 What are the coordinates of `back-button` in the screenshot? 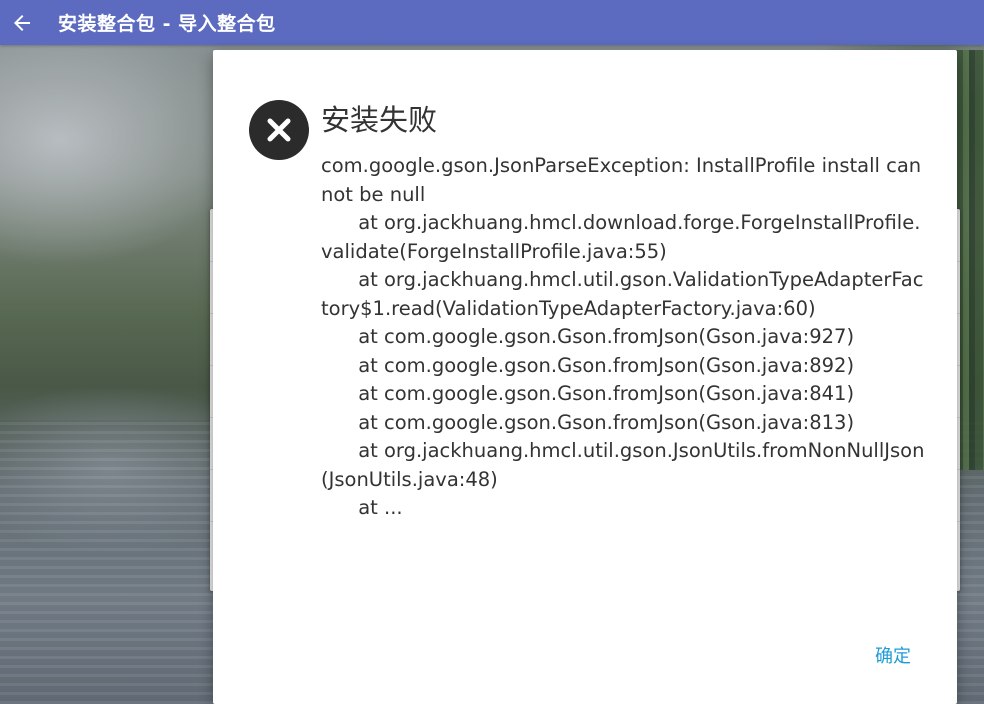 It's located at (22, 22).